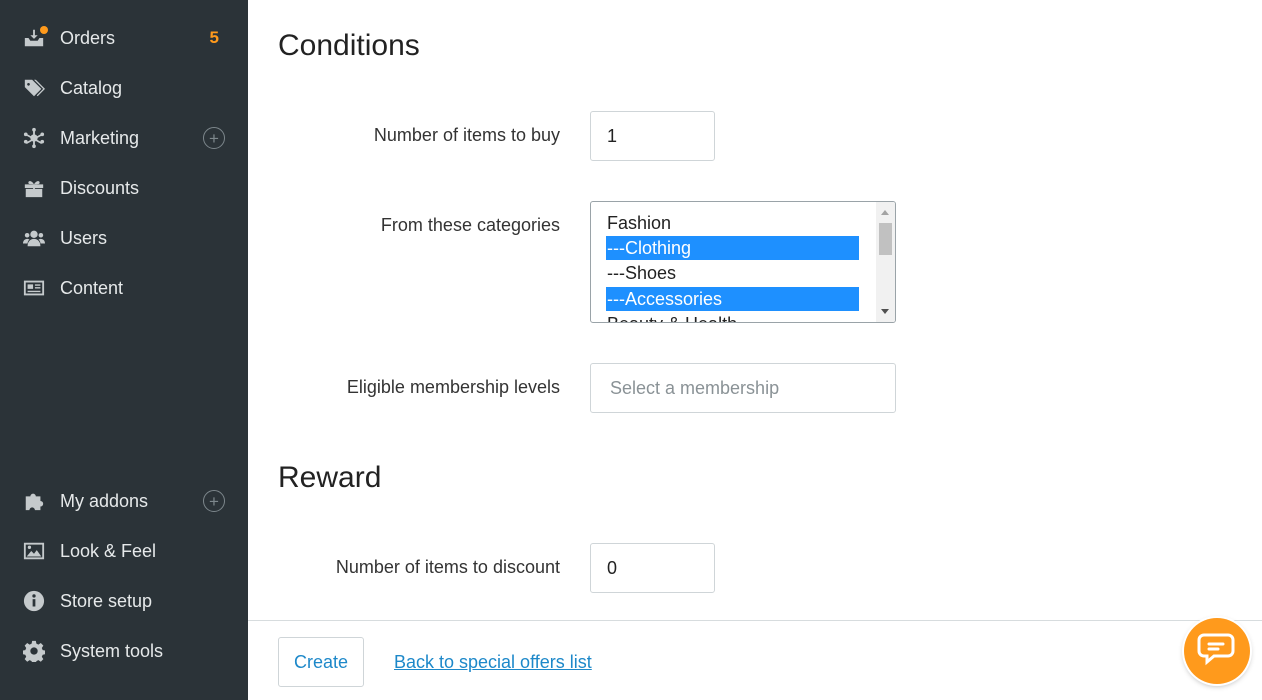 The image size is (1262, 700). What do you see at coordinates (100, 137) in the screenshot?
I see `sidebar-item-label: Marketing` at bounding box center [100, 137].